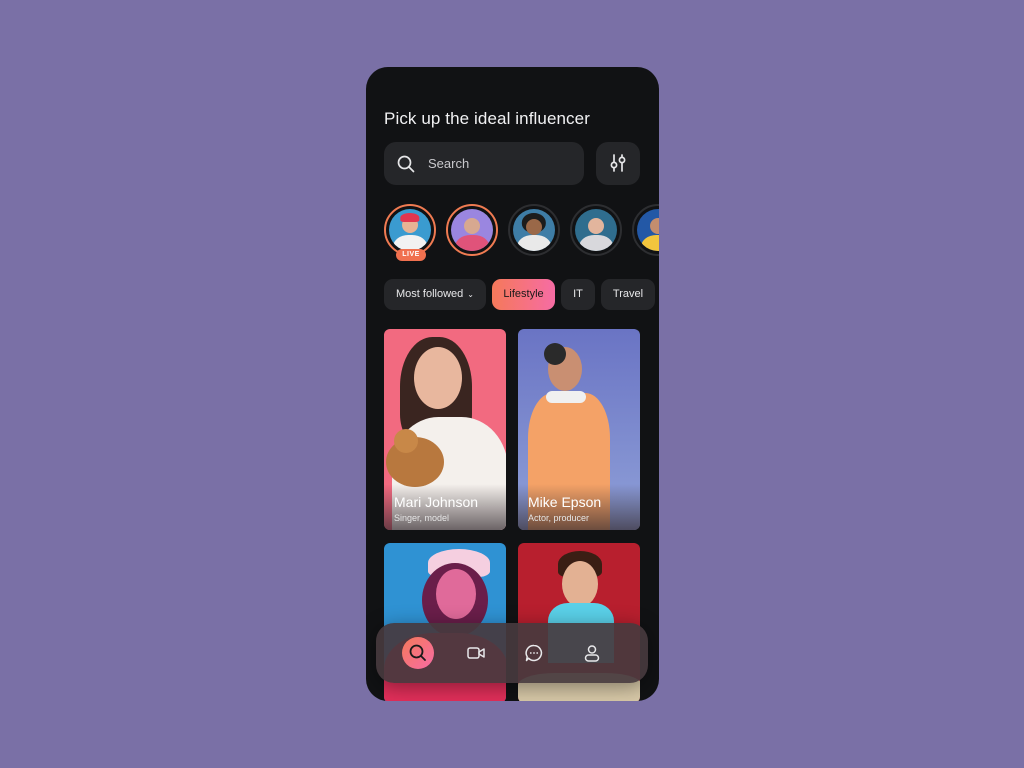 This screenshot has width=1024, height=768. I want to click on stories-row: LIVE, so click(521, 234).